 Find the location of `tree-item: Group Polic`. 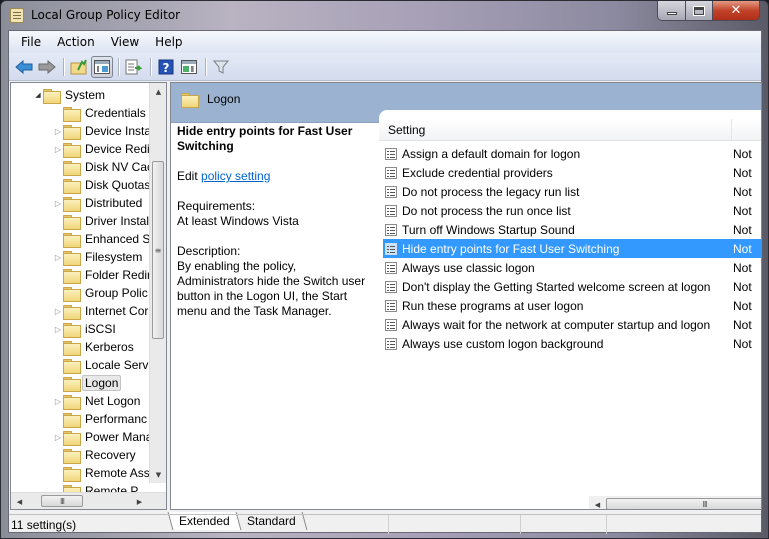

tree-item: Group Polic is located at coordinates (100, 293).